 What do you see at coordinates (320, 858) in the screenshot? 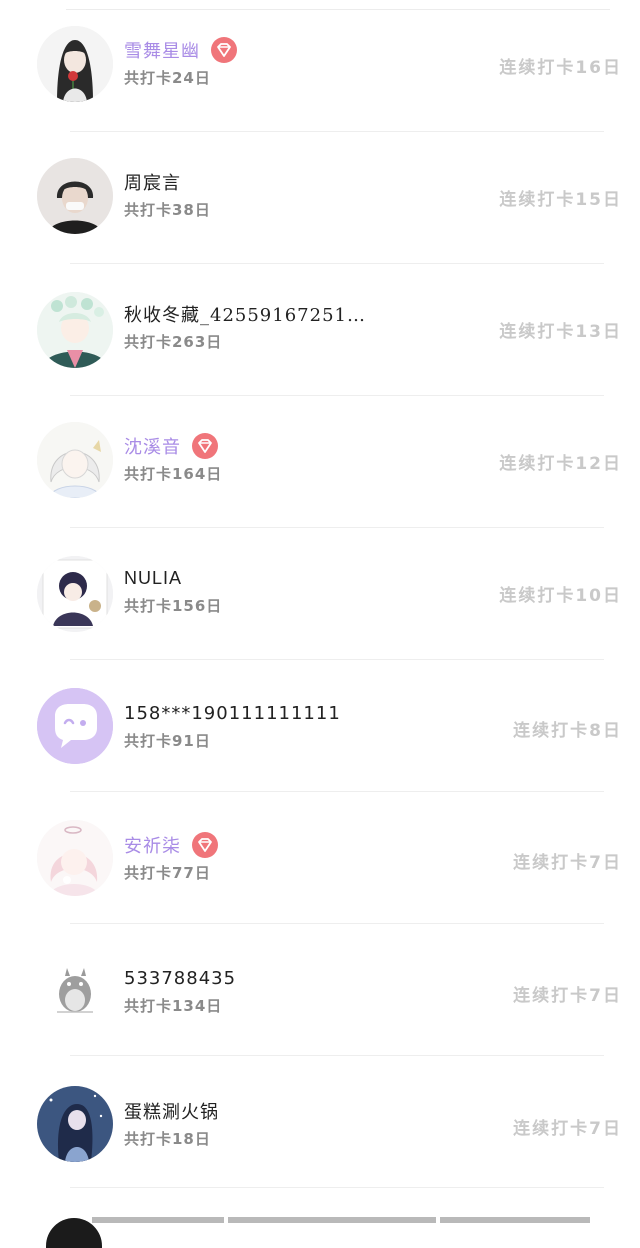
I see `list-item: 安祈柒 共打卡77日 连续打卡7日` at bounding box center [320, 858].